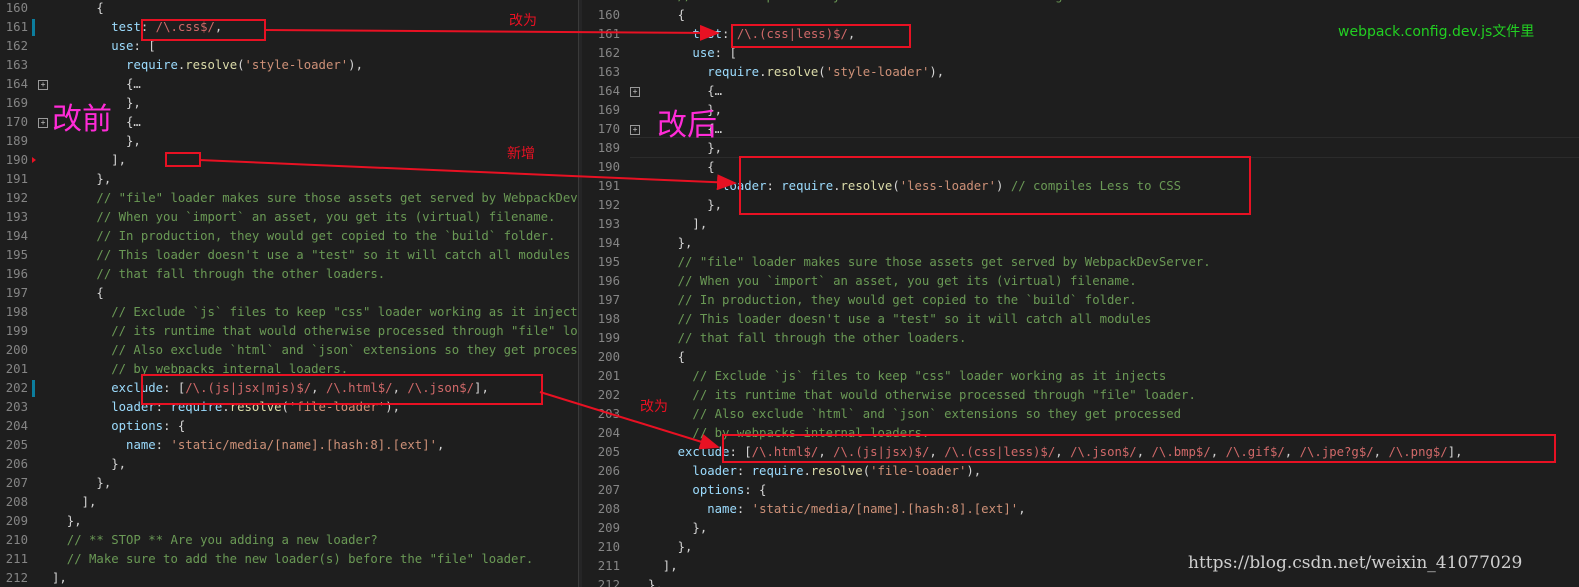 The height and width of the screenshot is (587, 1579). What do you see at coordinates (491, 32) in the screenshot?
I see `arrow-test-change` at bounding box center [491, 32].